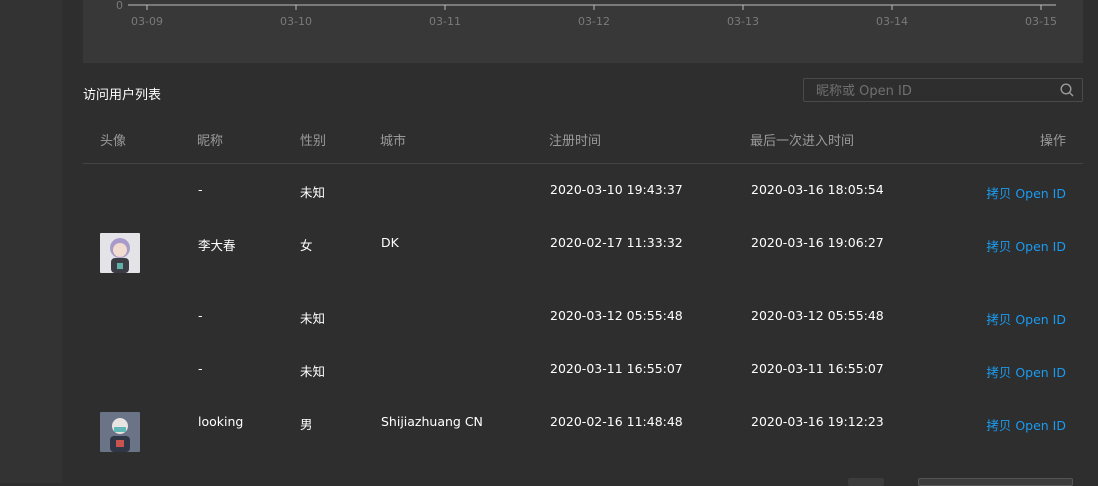 Image resolution: width=1098 pixels, height=486 pixels. Describe the element at coordinates (1067, 90) in the screenshot. I see `search-icon` at that location.